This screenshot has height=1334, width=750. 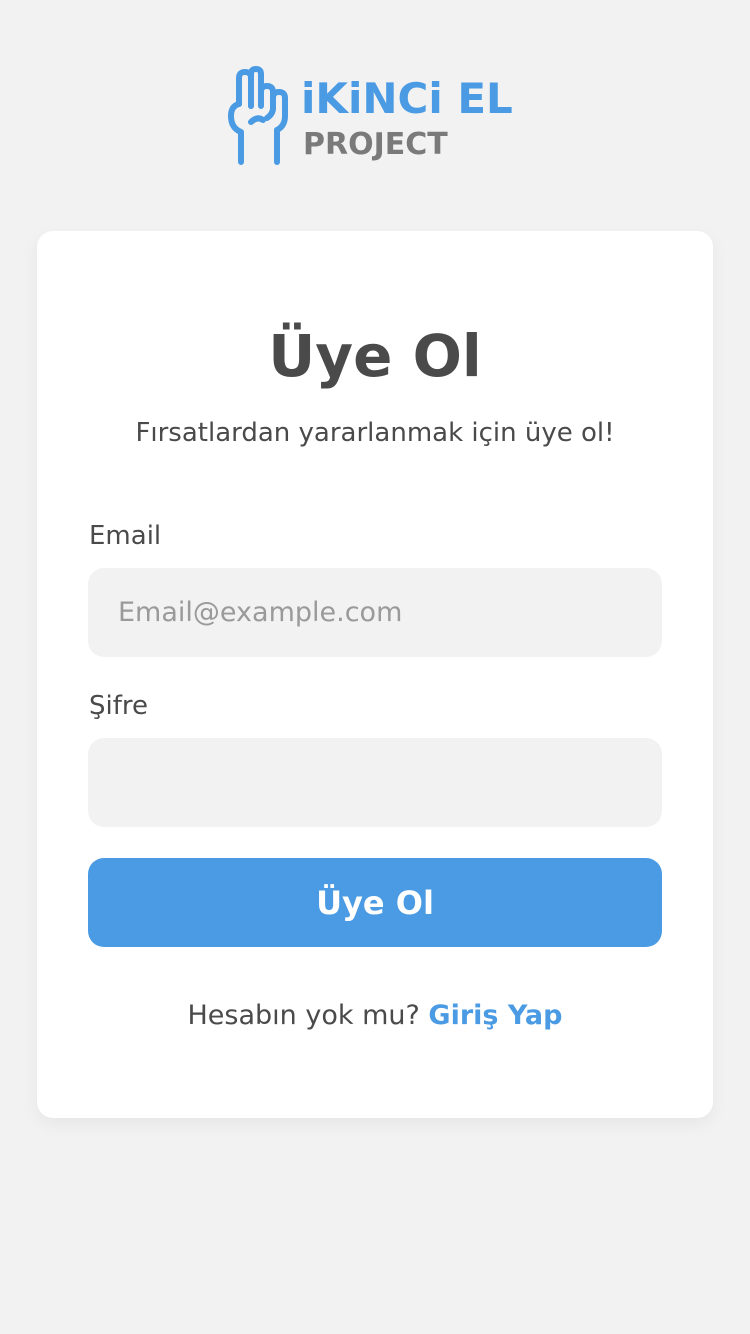 I want to click on brand-logo: iKiNCi EL PROJECT, so click(x=377, y=116).